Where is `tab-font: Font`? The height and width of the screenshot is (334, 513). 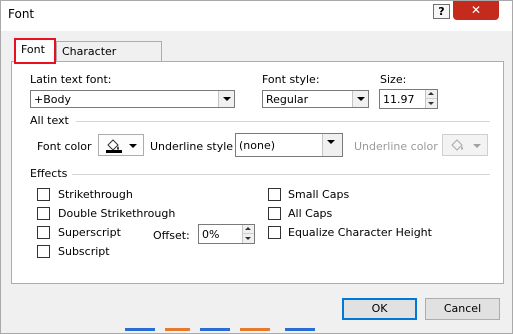
tab-font: Font is located at coordinates (35, 51).